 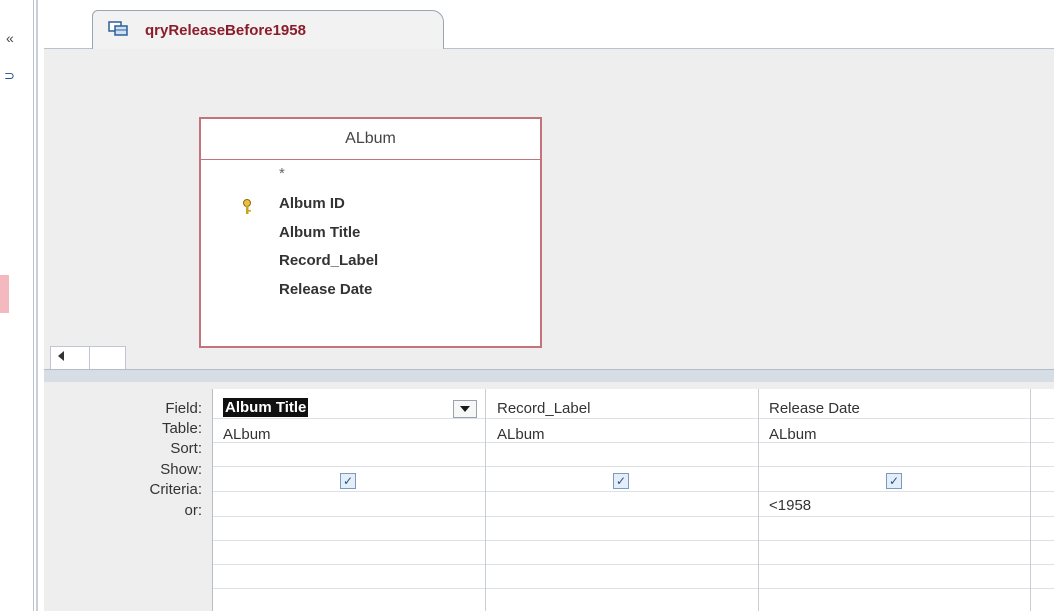 I want to click on query-tab: qryReleaseBefore1958, so click(x=268, y=29).